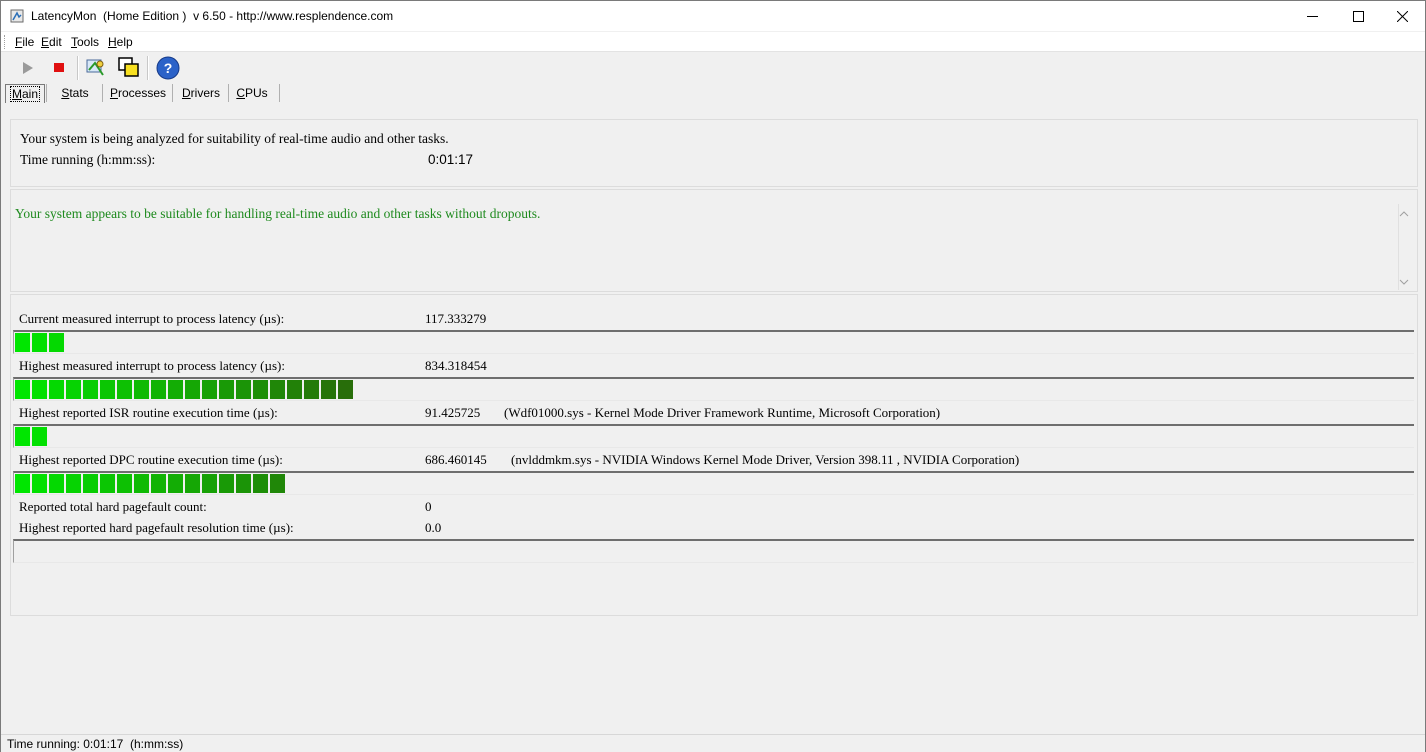 This screenshot has height=752, width=1426. Describe the element at coordinates (456, 365) in the screenshot. I see `highest-latency-value: 834.318454` at that location.